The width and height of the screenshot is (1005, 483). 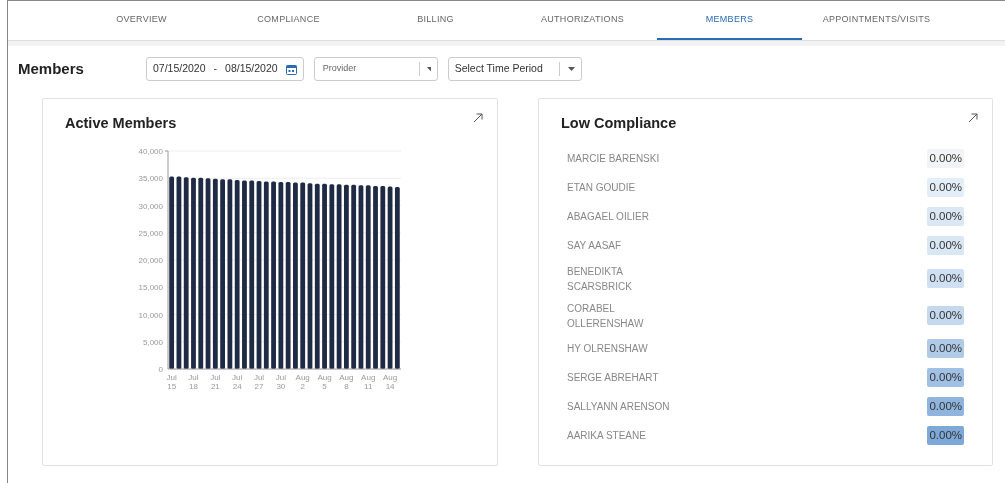 I want to click on card-title: Low Compliance, so click(x=619, y=123).